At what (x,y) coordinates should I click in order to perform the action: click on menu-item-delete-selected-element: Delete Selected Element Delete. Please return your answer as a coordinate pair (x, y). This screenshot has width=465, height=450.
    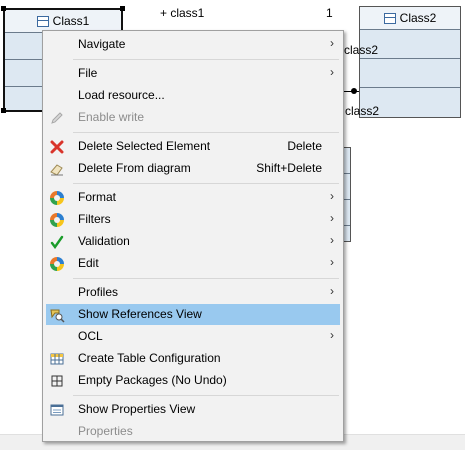
    Looking at the image, I should click on (193, 146).